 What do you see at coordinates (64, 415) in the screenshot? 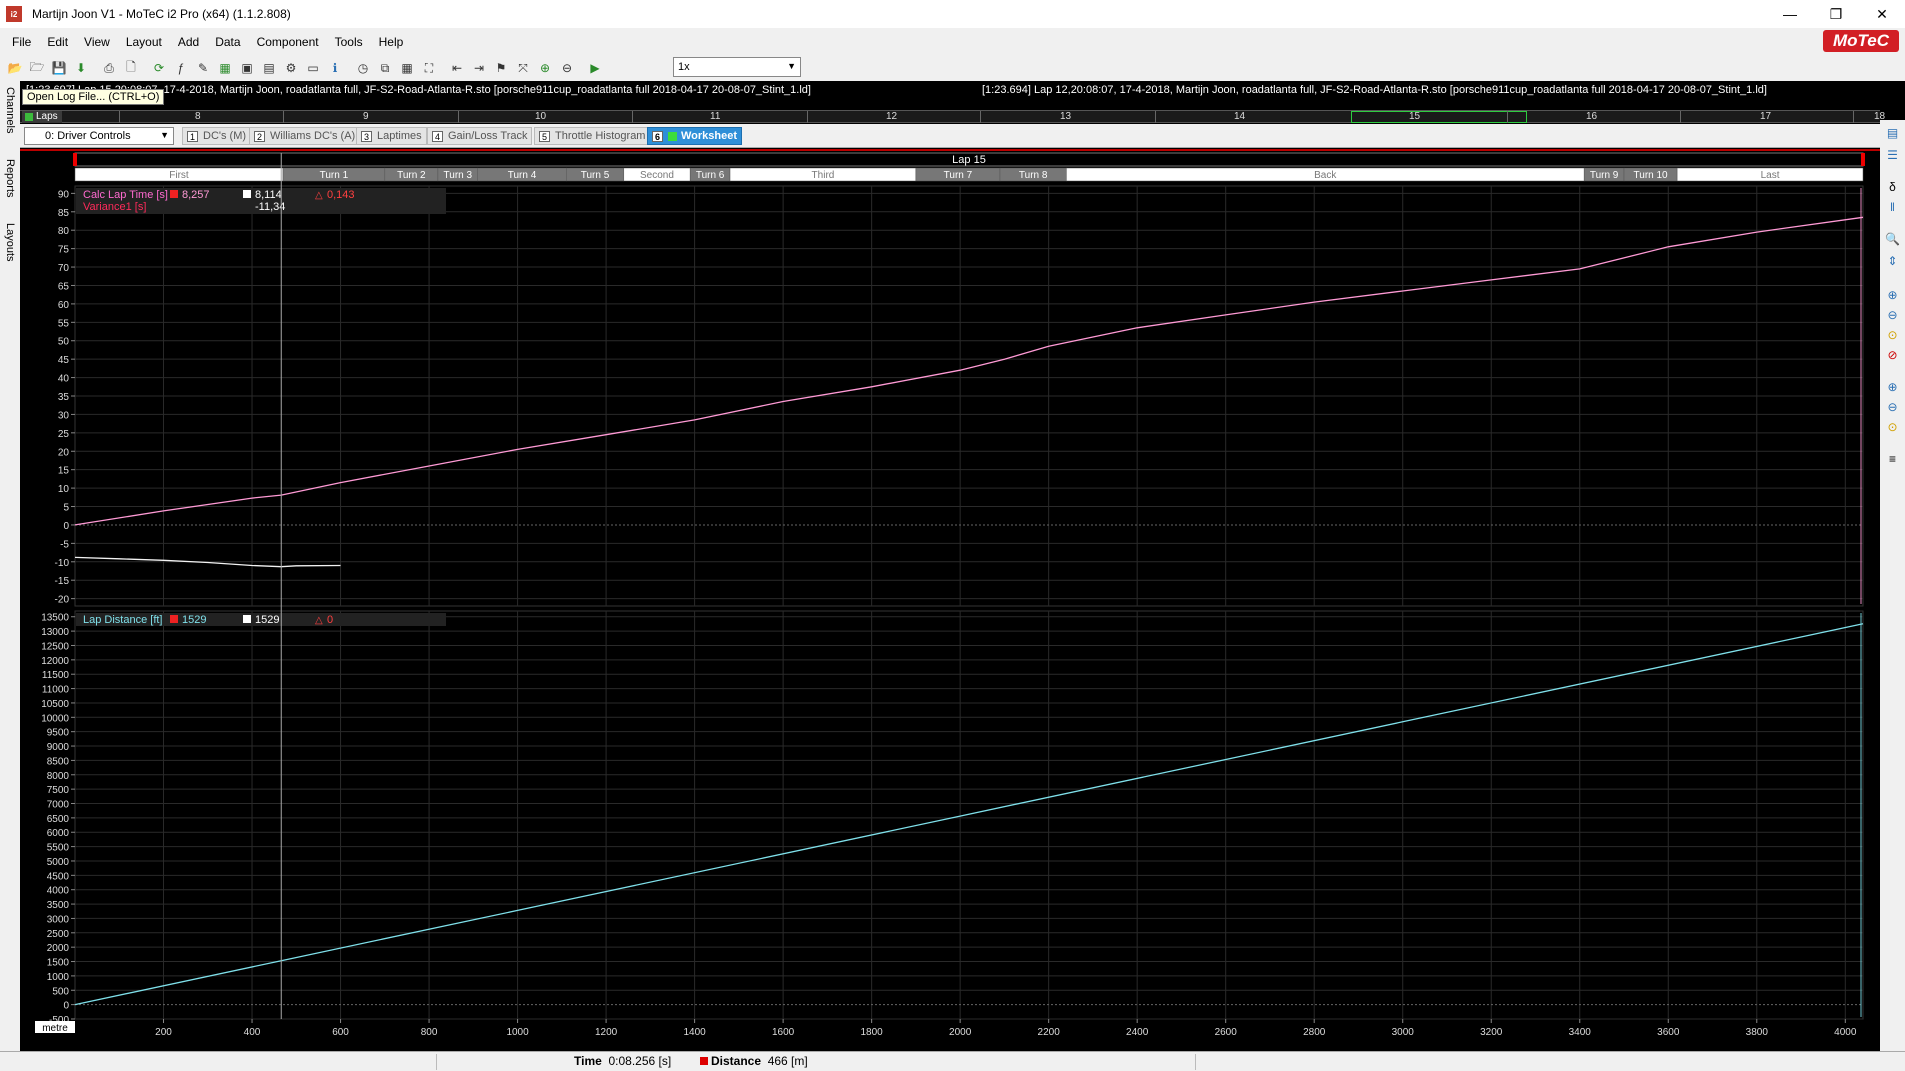
I see `y-tick-label: 30` at bounding box center [64, 415].